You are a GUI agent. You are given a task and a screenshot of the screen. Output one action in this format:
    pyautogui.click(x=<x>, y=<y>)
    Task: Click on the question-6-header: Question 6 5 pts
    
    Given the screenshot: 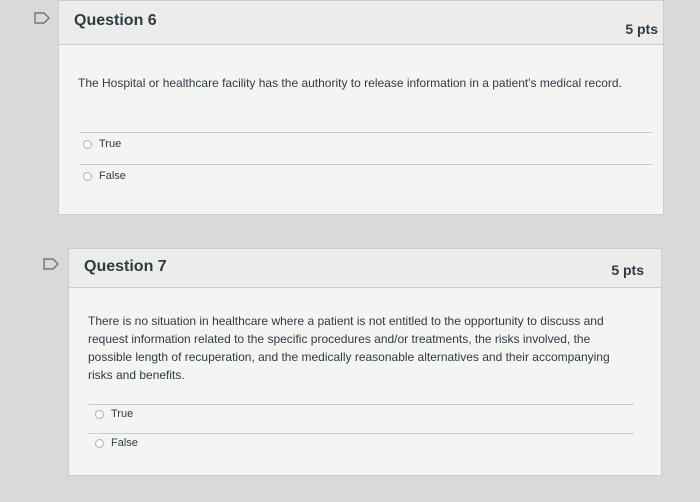 What is the action you would take?
    pyautogui.click(x=361, y=23)
    